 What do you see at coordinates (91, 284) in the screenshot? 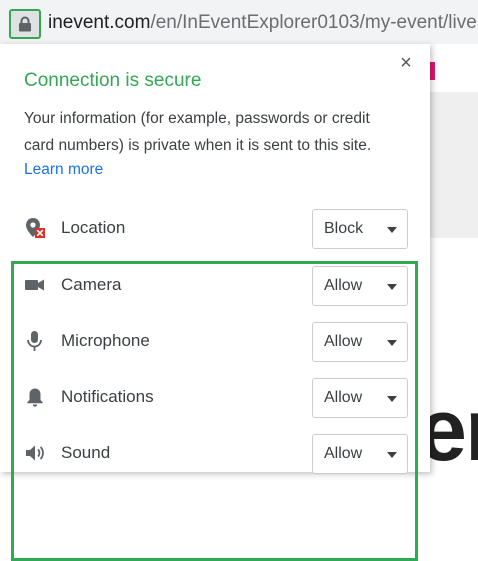
I see `permission-label: Camera` at bounding box center [91, 284].